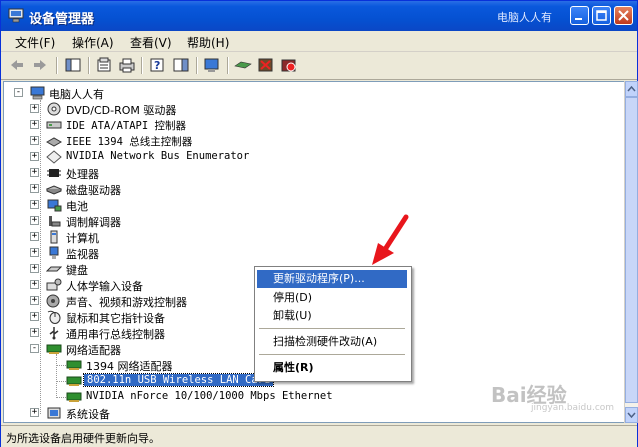 The image size is (638, 447). Describe the element at coordinates (54, 284) in the screenshot. I see `hid-icon` at that location.